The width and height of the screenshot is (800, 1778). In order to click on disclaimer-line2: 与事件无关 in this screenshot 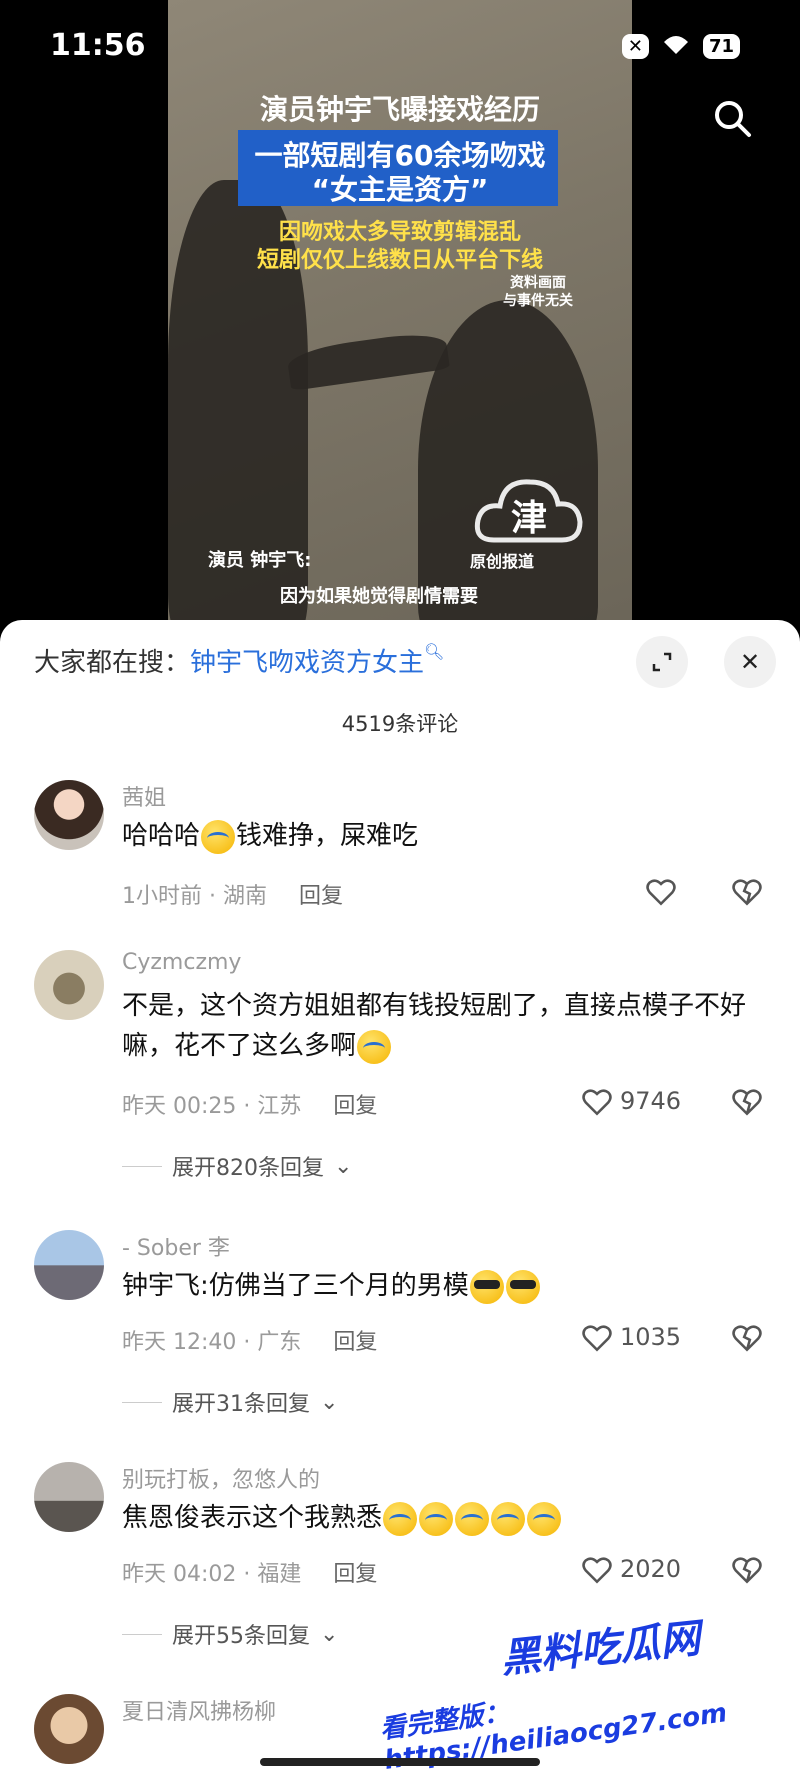, I will do `click(538, 301)`.